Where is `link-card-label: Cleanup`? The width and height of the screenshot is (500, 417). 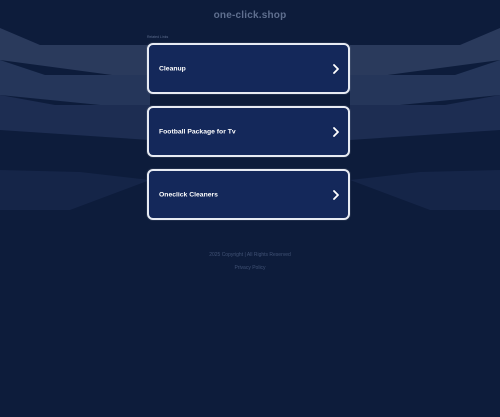 link-card-label: Cleanup is located at coordinates (172, 68).